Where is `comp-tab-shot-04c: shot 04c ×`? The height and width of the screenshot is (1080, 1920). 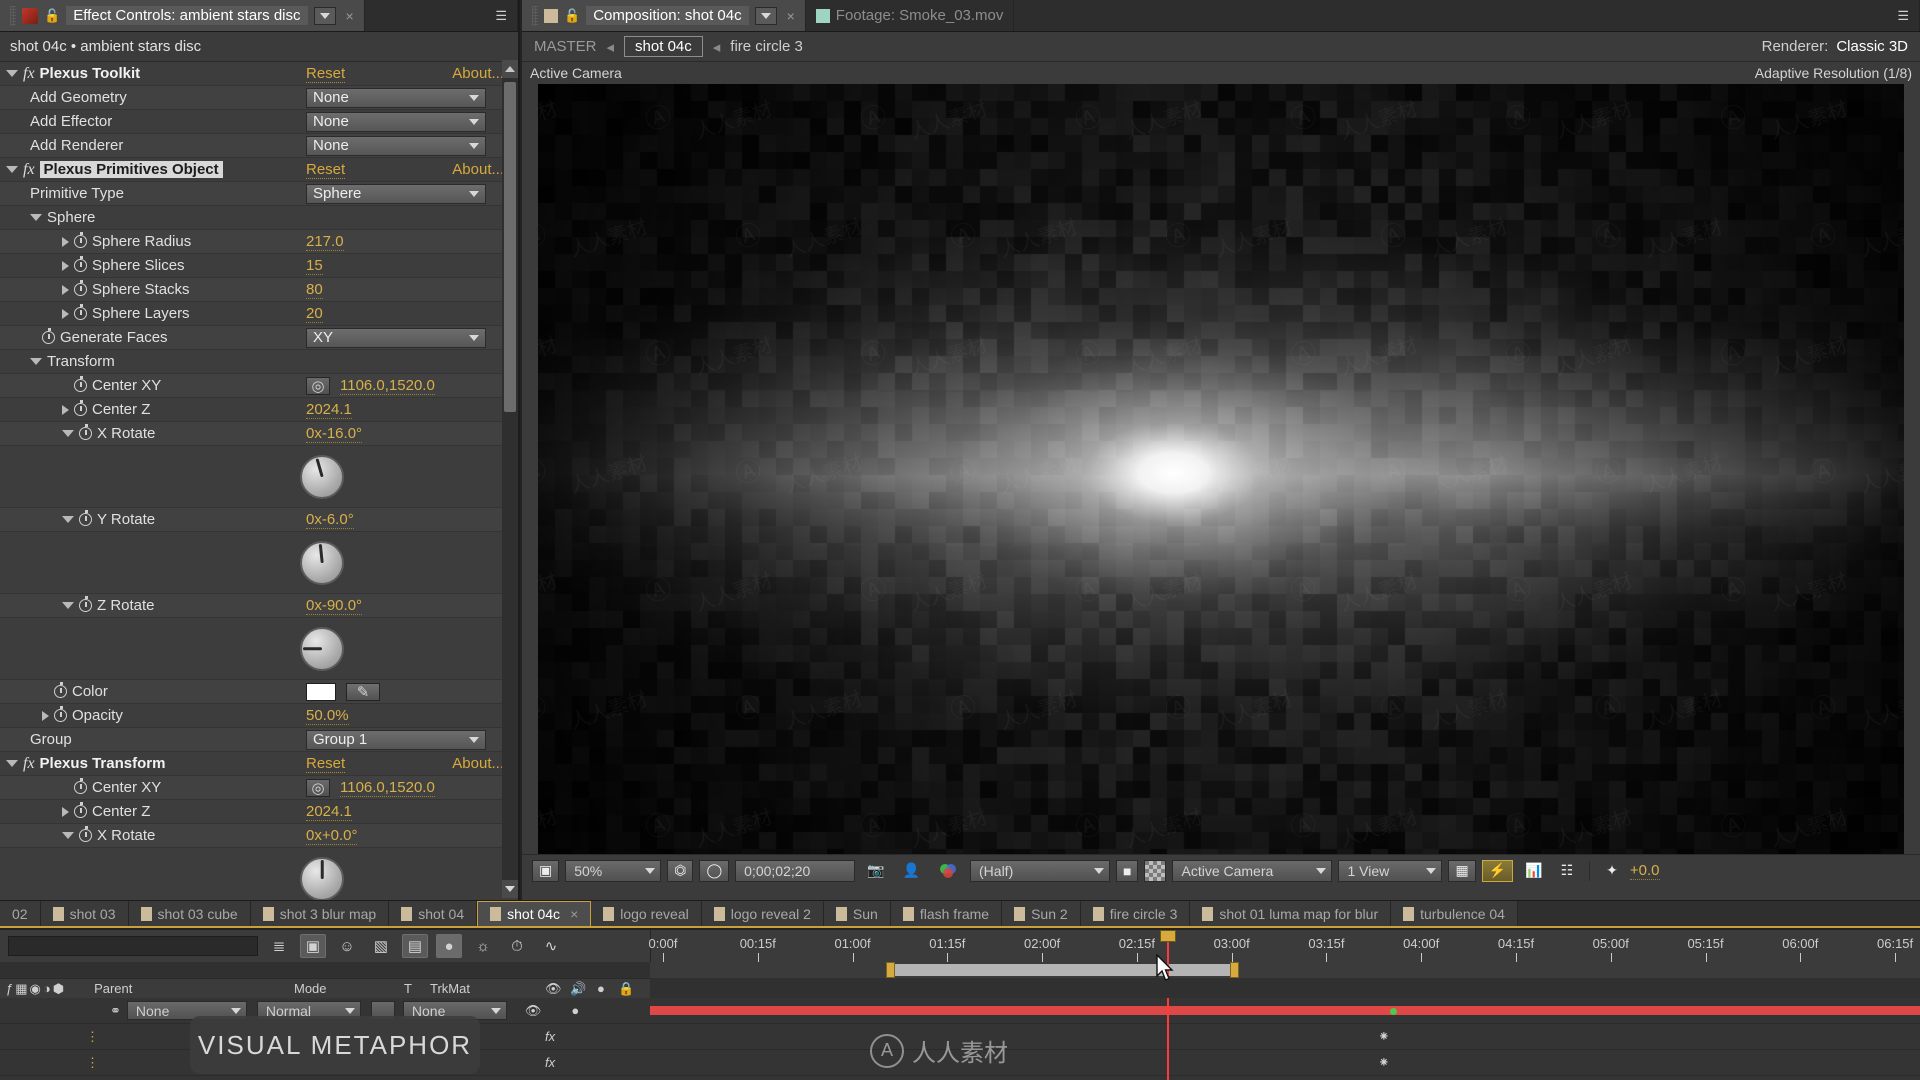 comp-tab-shot-04c: shot 04c × is located at coordinates (534, 913).